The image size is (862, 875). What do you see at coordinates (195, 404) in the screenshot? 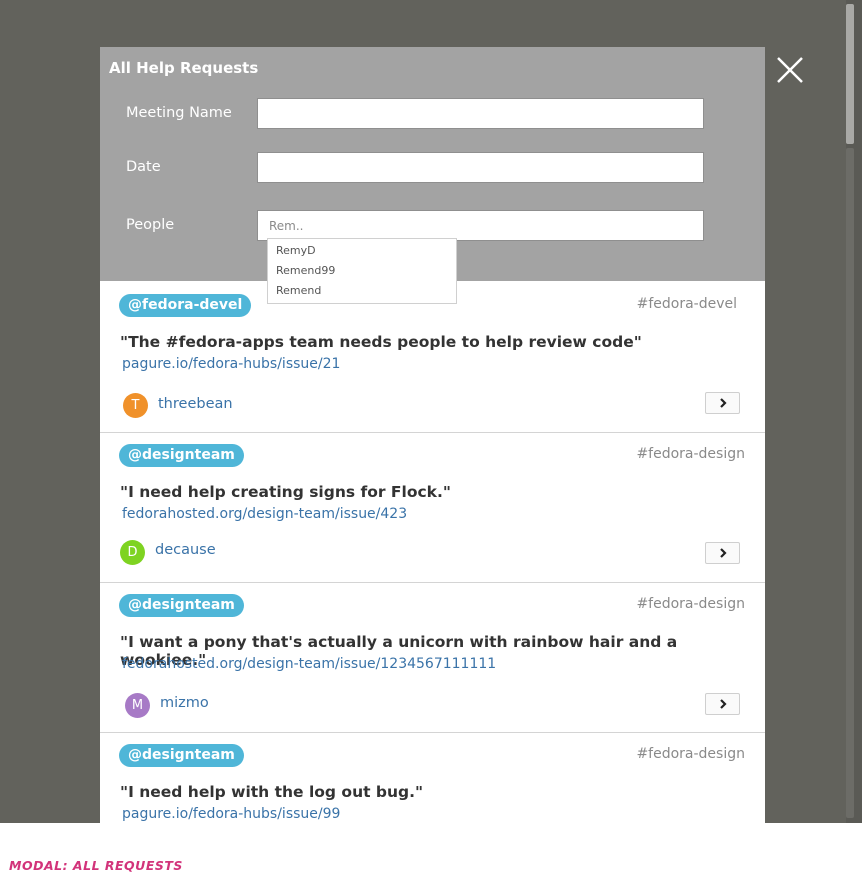
I see `username: threebean` at bounding box center [195, 404].